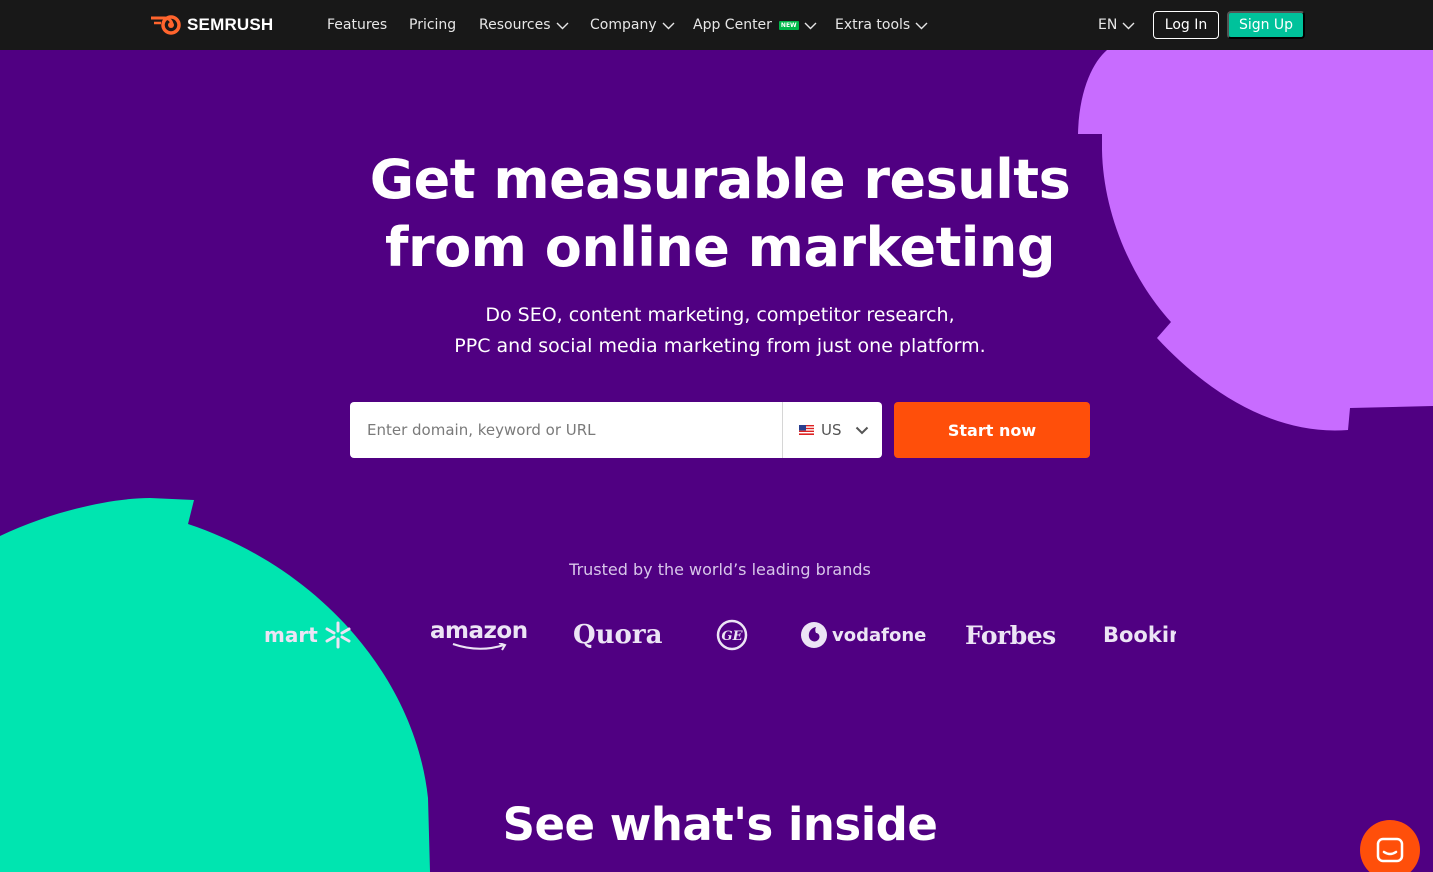 The image size is (1433, 872). What do you see at coordinates (720, 824) in the screenshot?
I see `section-title: See what's inside` at bounding box center [720, 824].